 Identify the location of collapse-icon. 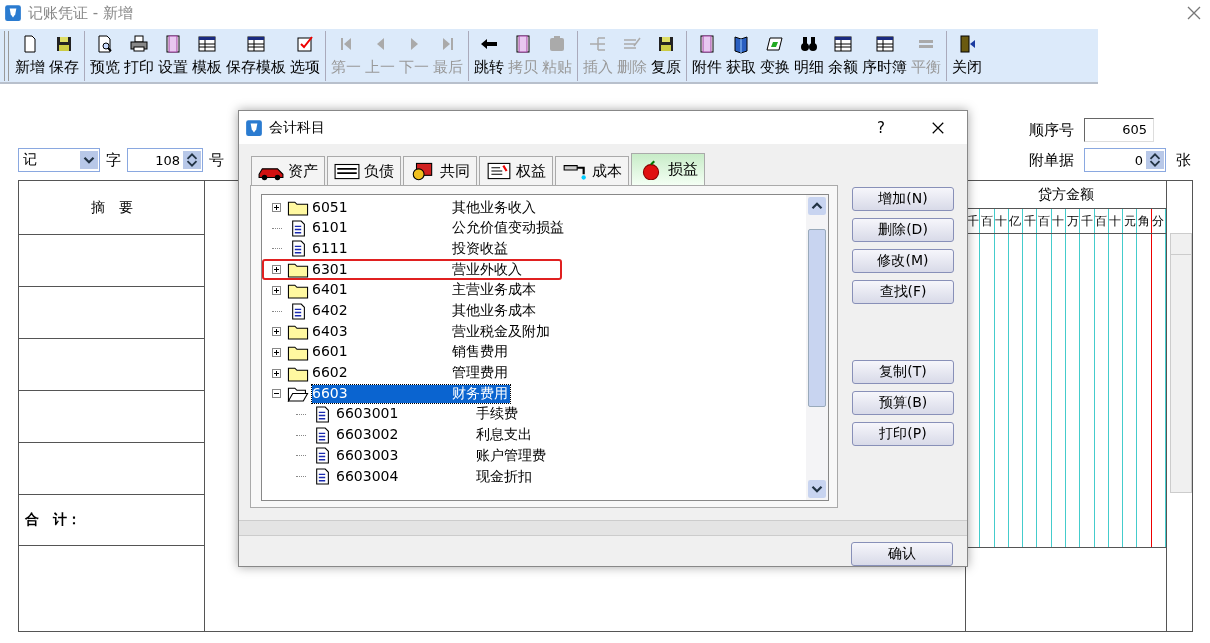
(276, 394).